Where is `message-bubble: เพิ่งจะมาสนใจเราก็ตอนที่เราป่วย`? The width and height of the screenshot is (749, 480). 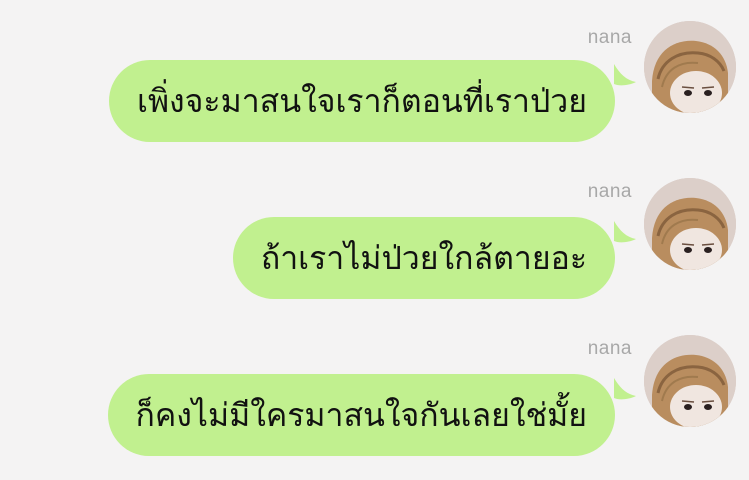
message-bubble: เพิ่งจะมาสนใจเราก็ตอนที่เราป่วย is located at coordinates (362, 101).